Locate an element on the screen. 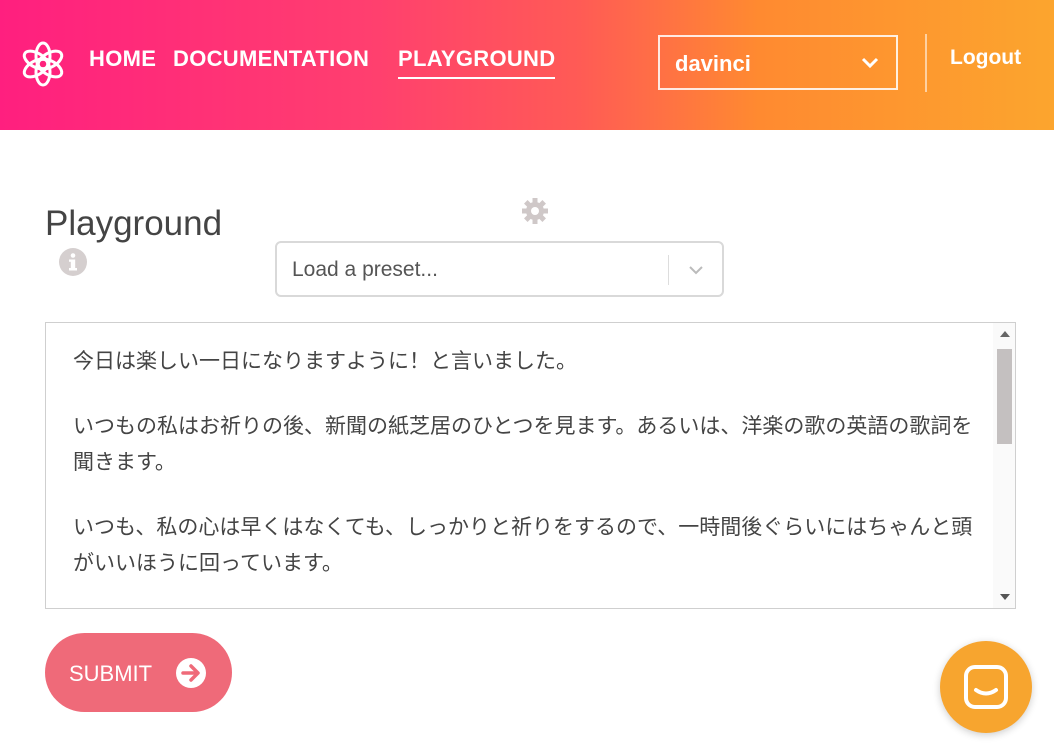  submit-button: SUBMIT is located at coordinates (138, 672).